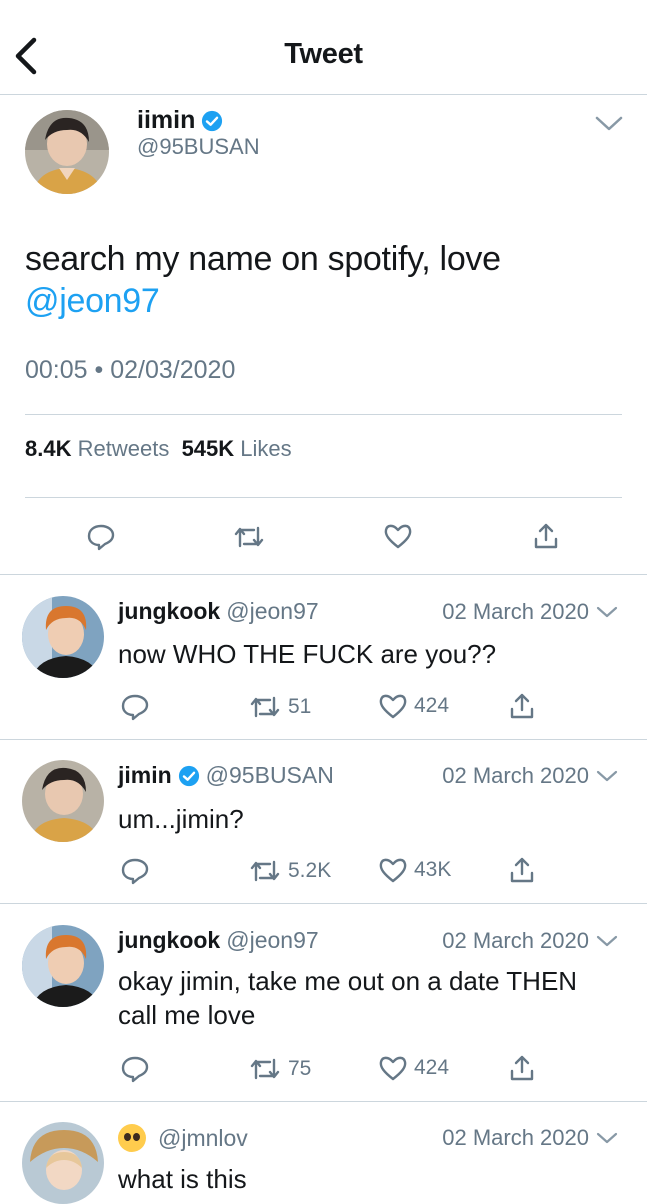  I want to click on tweet-stats: 8.4K Retweets 545K Likes, so click(158, 449).